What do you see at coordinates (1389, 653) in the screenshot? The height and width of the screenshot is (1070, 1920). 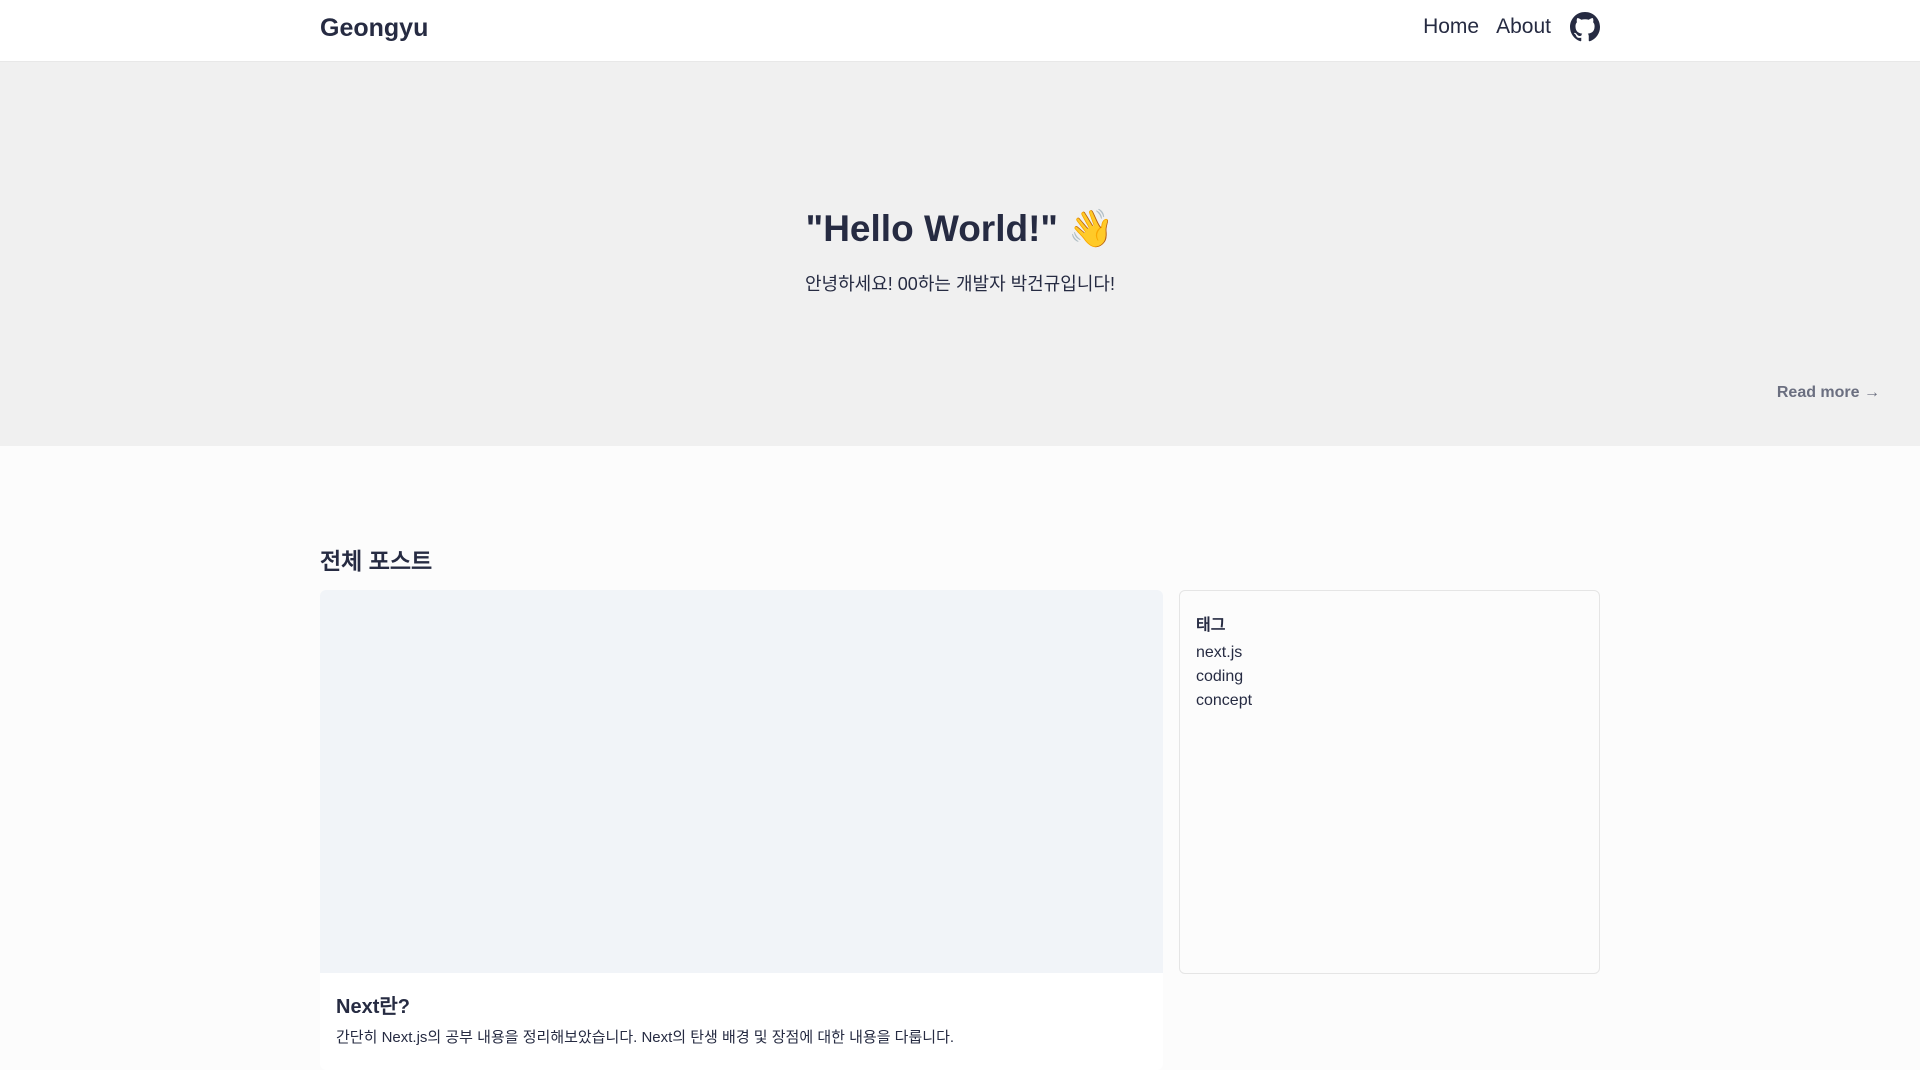 I see `tag-item-nextjs: next.js` at bounding box center [1389, 653].